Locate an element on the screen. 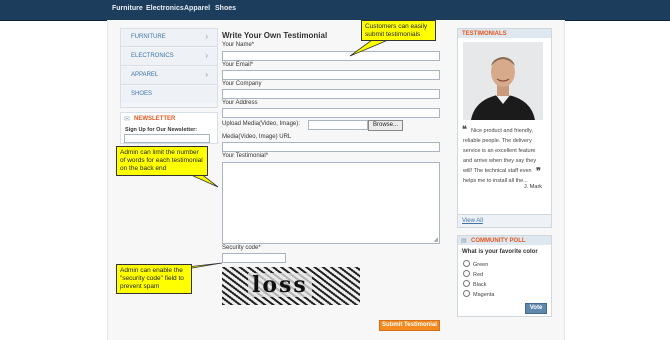 This screenshot has width=670, height=340. poll-question: What is your favorite color is located at coordinates (500, 252).